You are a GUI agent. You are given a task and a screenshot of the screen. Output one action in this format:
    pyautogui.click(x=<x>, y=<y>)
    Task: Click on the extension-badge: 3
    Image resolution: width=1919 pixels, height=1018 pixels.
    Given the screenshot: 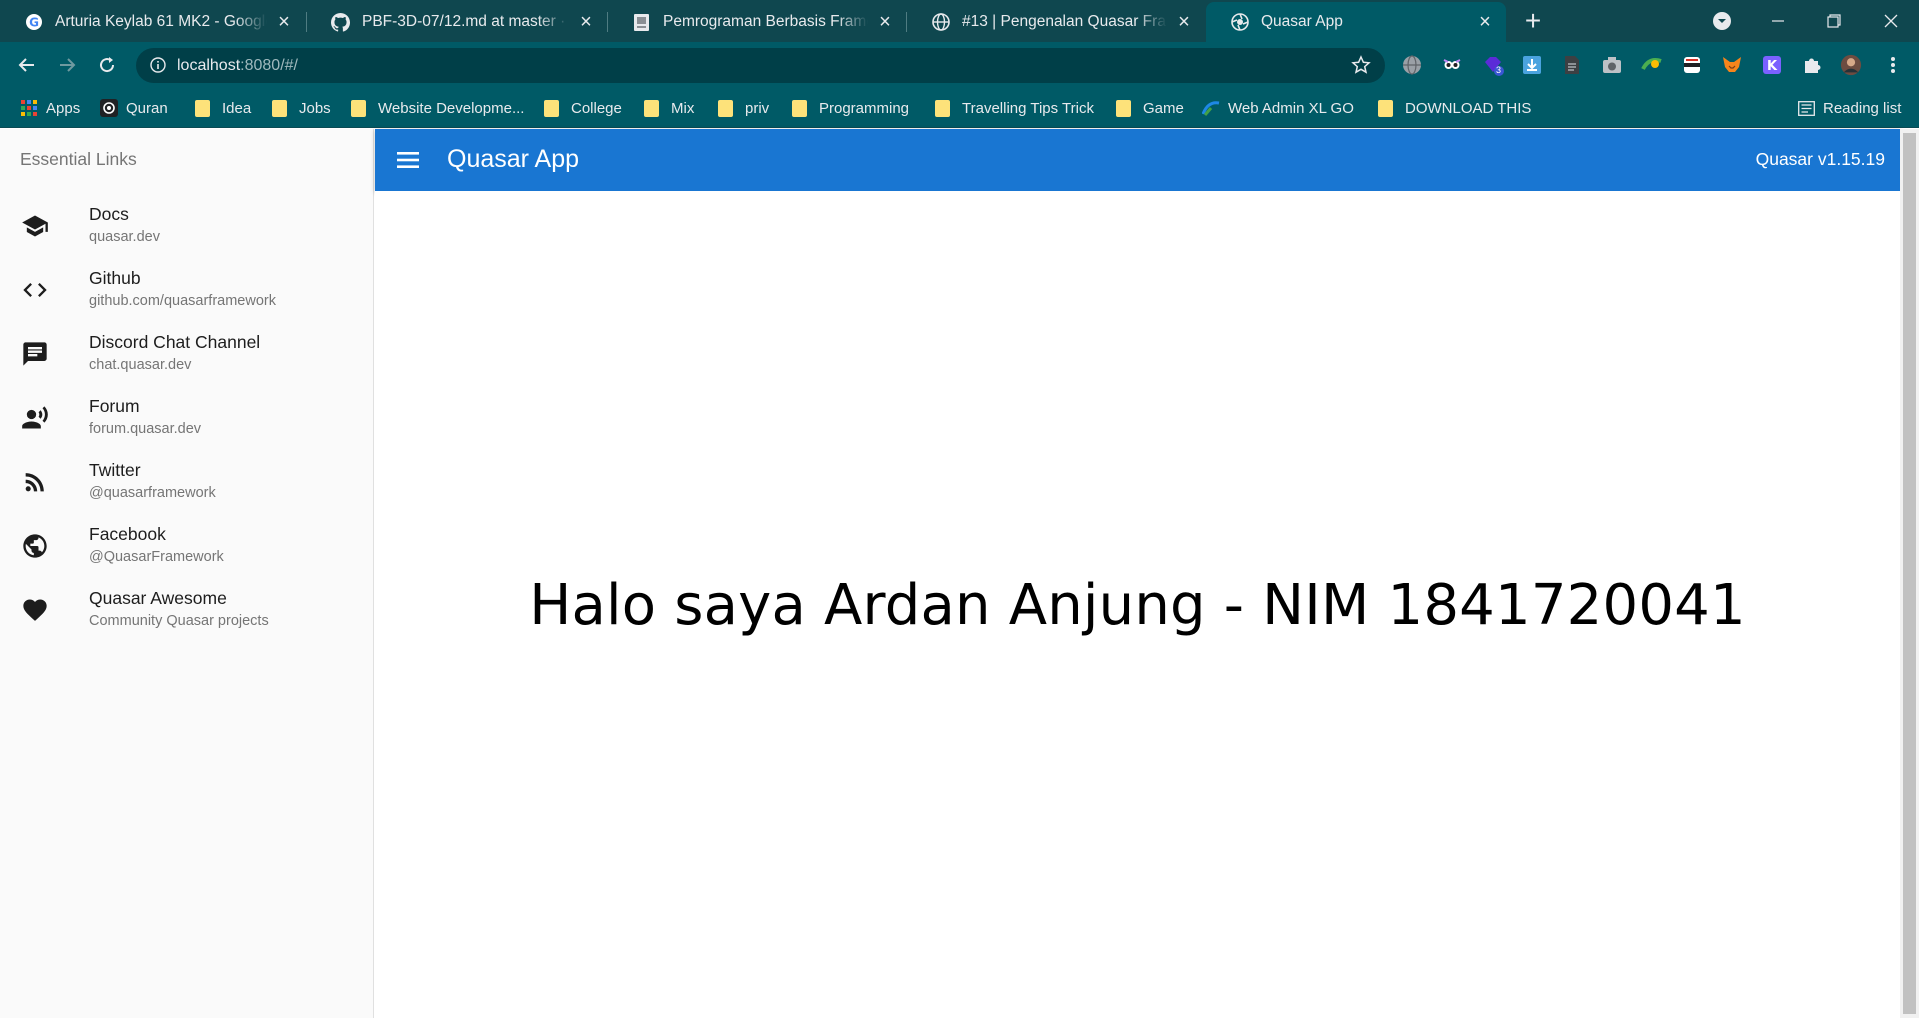 What is the action you would take?
    pyautogui.click(x=1499, y=70)
    